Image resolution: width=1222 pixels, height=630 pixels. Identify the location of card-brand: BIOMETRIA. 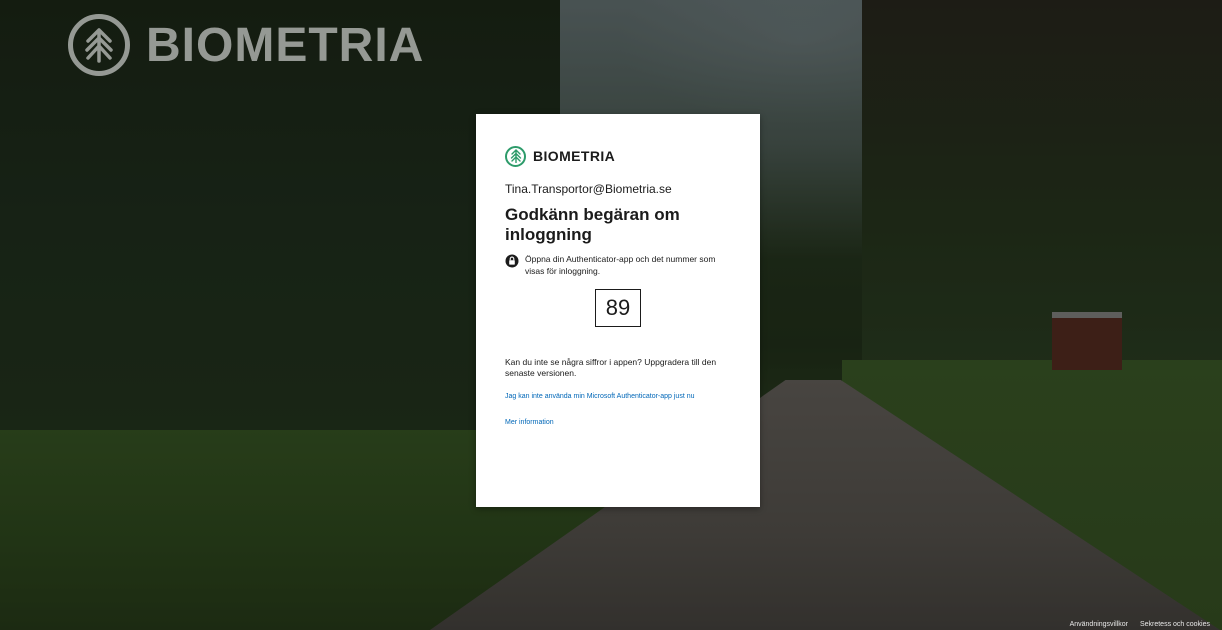
(618, 156).